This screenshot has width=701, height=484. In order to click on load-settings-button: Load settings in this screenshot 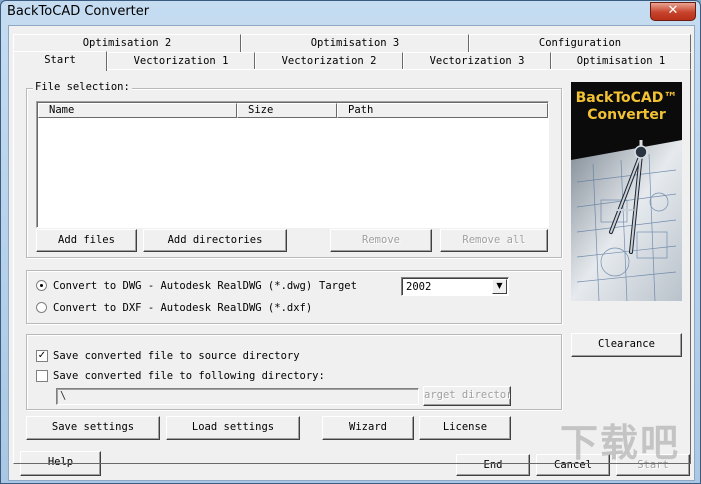, I will do `click(233, 428)`.